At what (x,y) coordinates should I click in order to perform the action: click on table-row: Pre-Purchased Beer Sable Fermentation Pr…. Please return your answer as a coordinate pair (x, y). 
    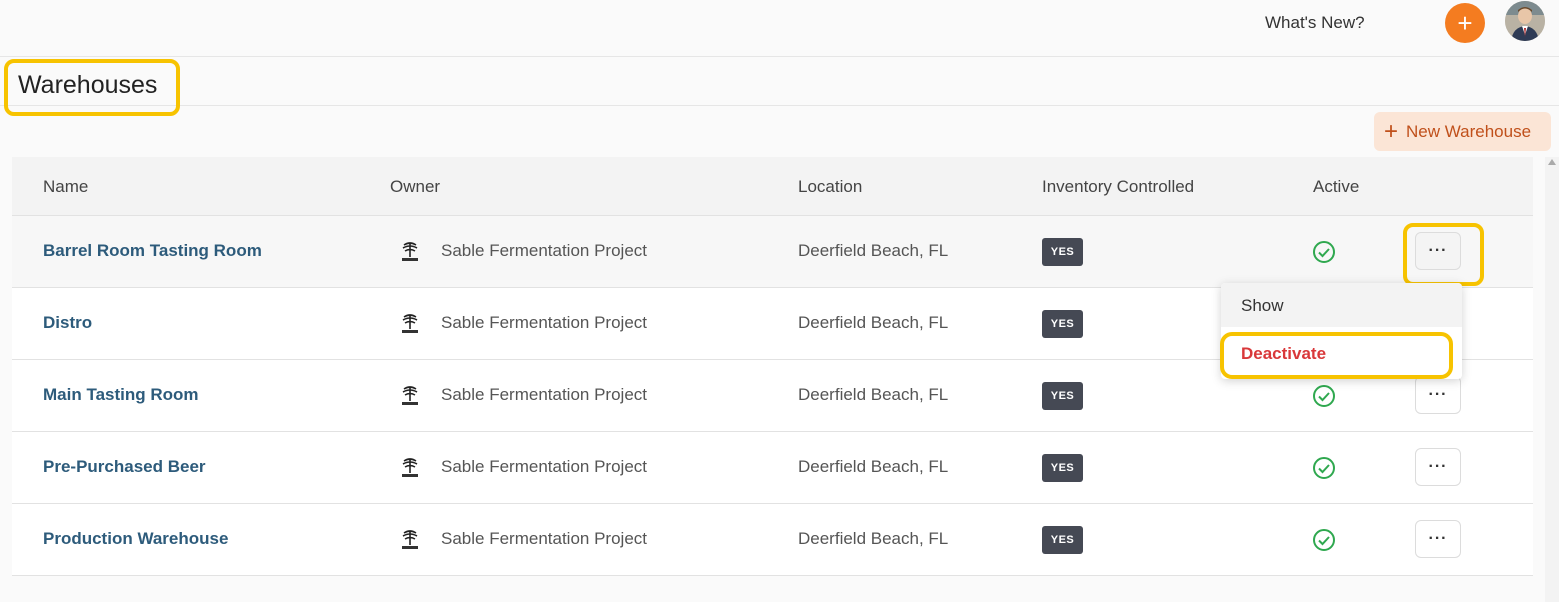
    Looking at the image, I should click on (772, 468).